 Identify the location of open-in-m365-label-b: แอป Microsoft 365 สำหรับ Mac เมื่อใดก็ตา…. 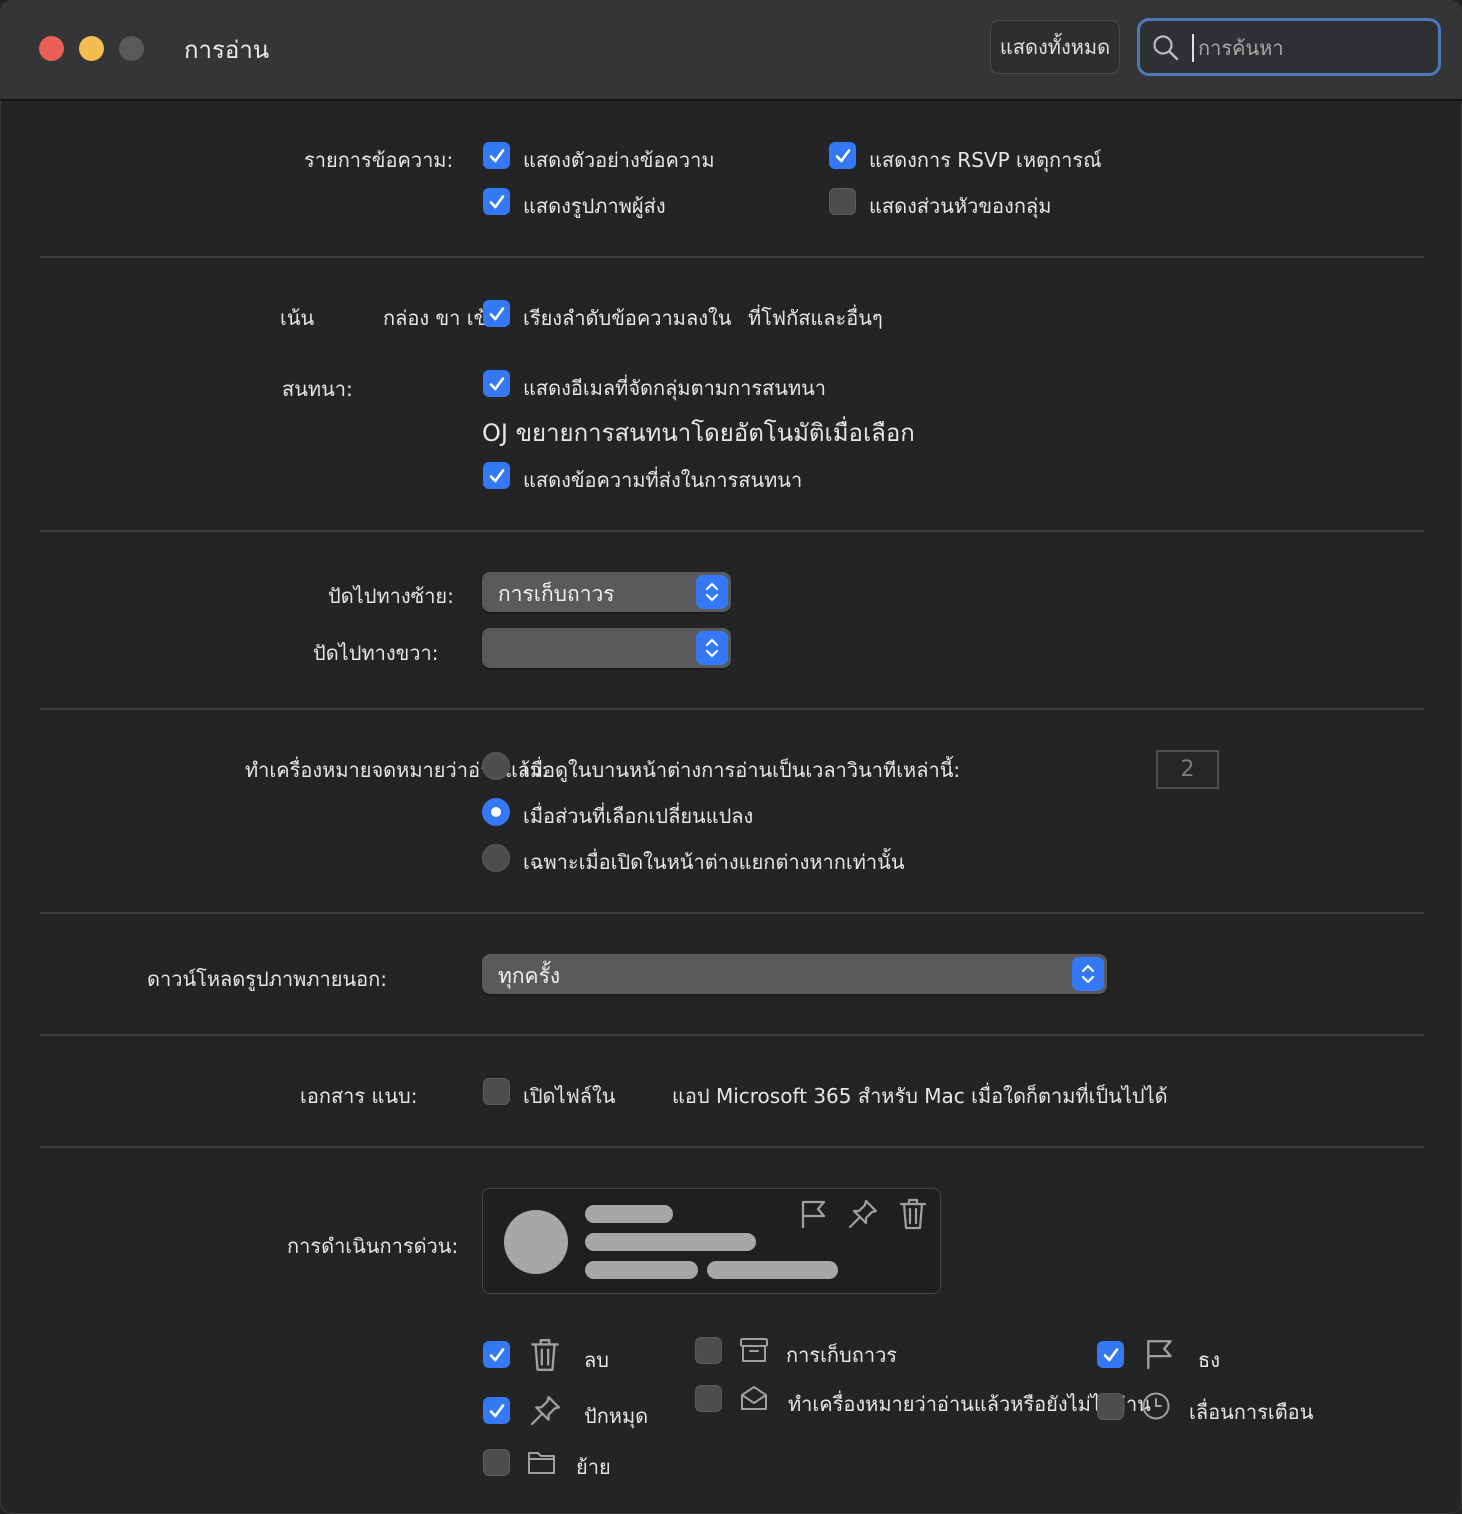
(920, 1096).